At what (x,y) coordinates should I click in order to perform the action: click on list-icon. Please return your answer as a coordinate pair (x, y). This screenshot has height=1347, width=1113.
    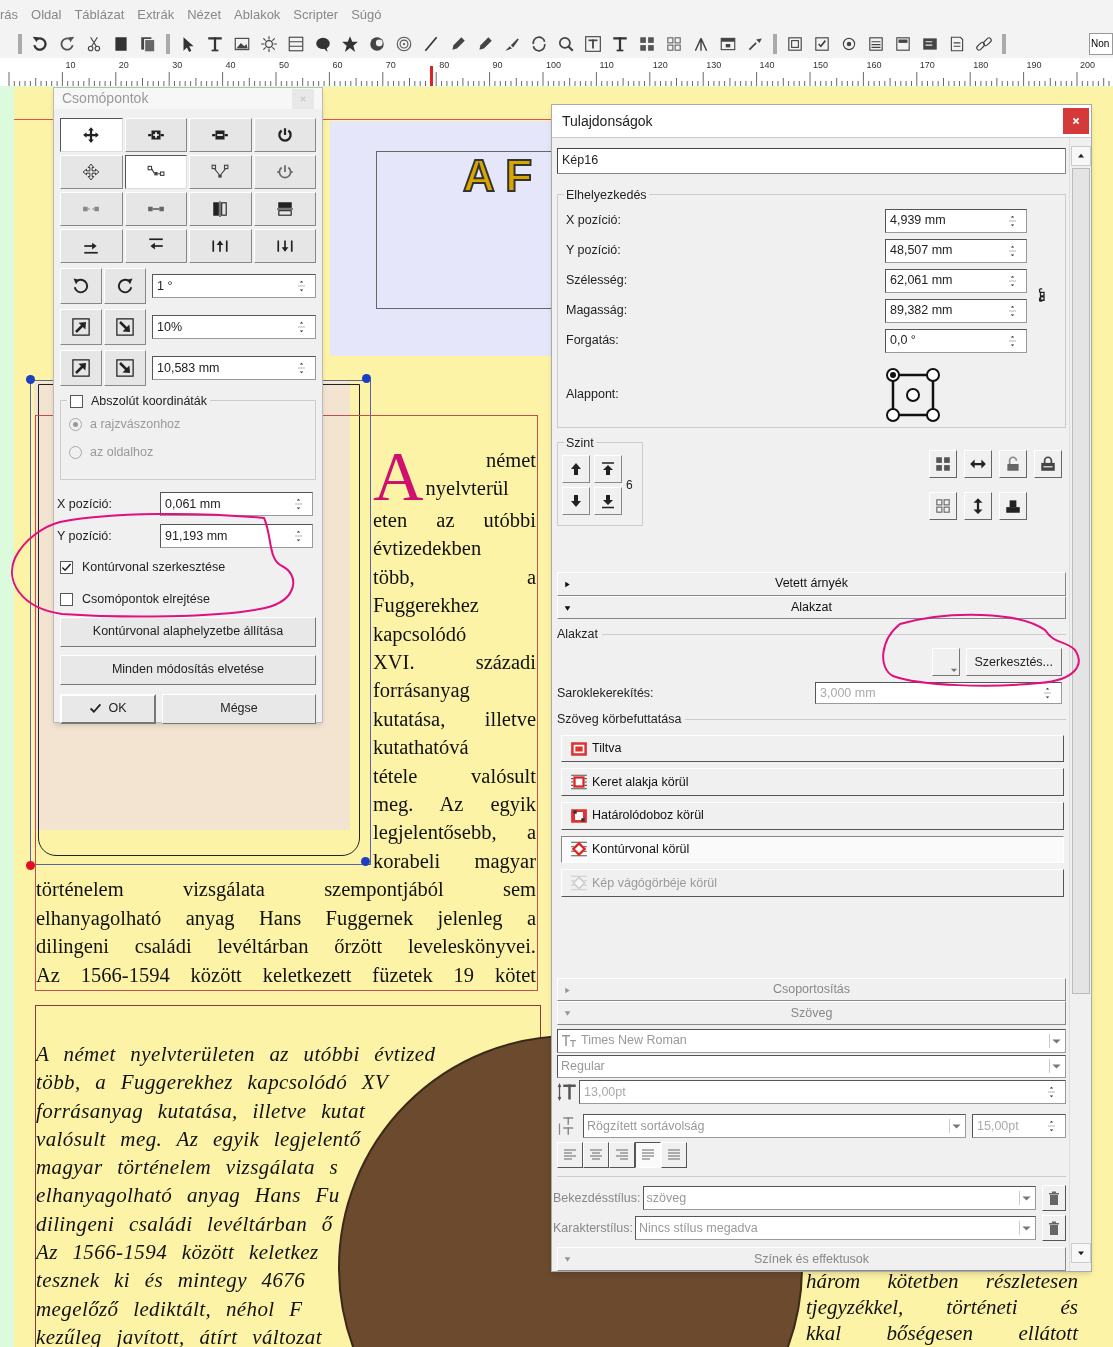
    Looking at the image, I should click on (876, 44).